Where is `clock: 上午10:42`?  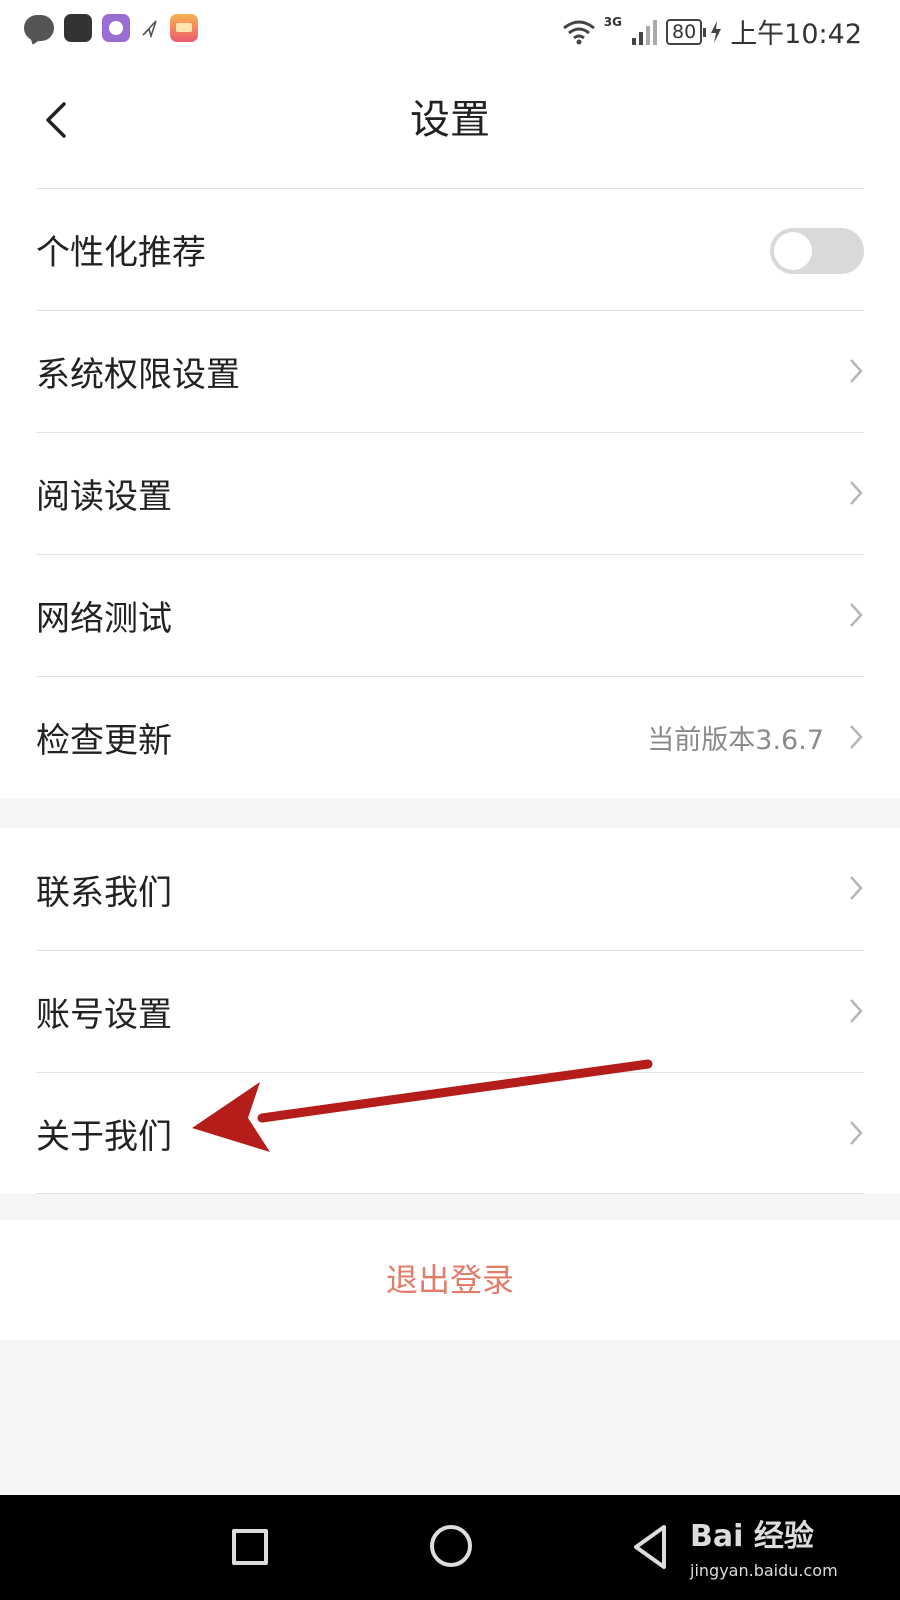
clock: 上午10:42 is located at coordinates (796, 34).